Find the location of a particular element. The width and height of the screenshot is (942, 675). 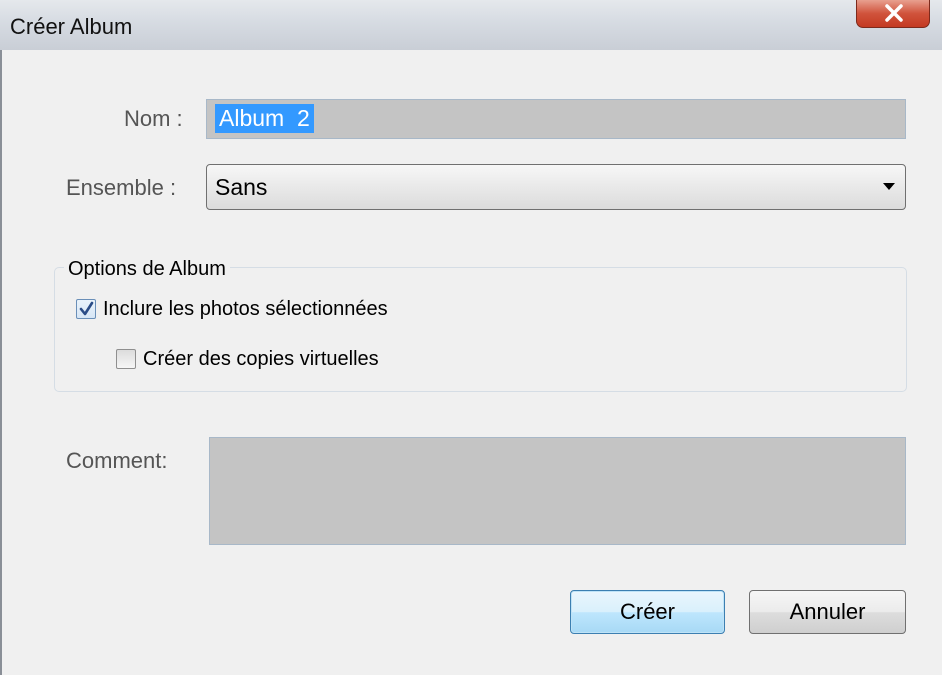

include-selected-checkbox is located at coordinates (86, 309).